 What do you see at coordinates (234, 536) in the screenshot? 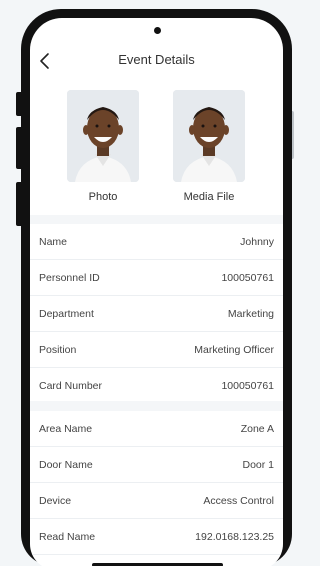
I see `row-value: 192.0168.123.25` at bounding box center [234, 536].